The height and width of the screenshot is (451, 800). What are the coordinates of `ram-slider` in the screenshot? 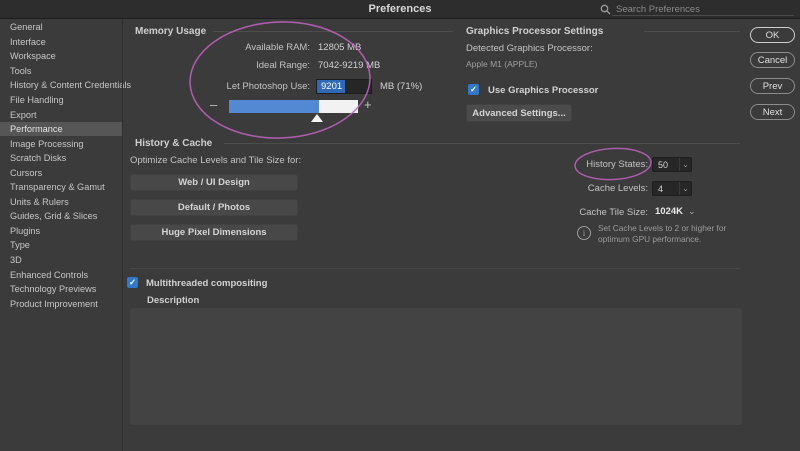 It's located at (293, 106).